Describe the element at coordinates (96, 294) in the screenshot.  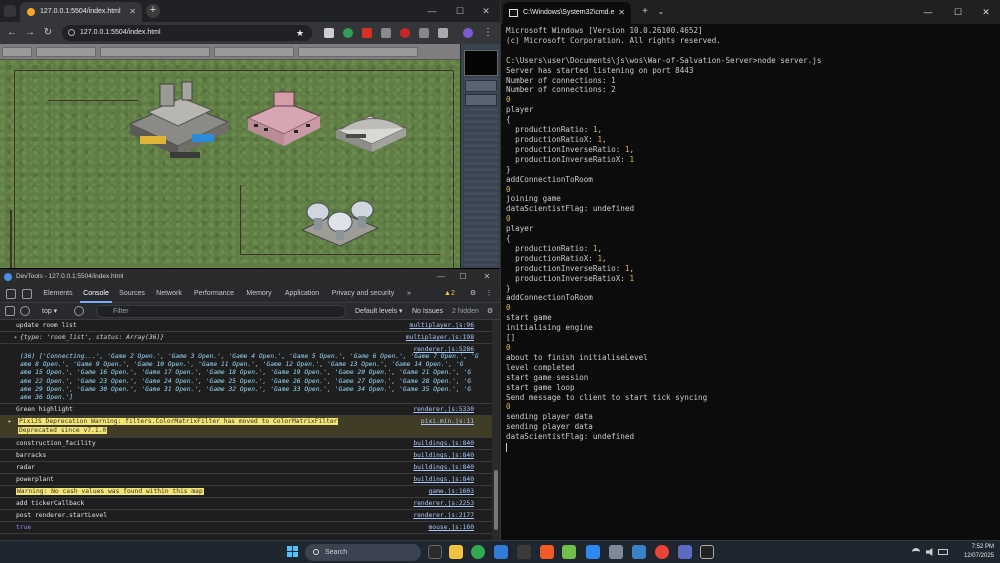
I see `tab-console: Console` at that location.